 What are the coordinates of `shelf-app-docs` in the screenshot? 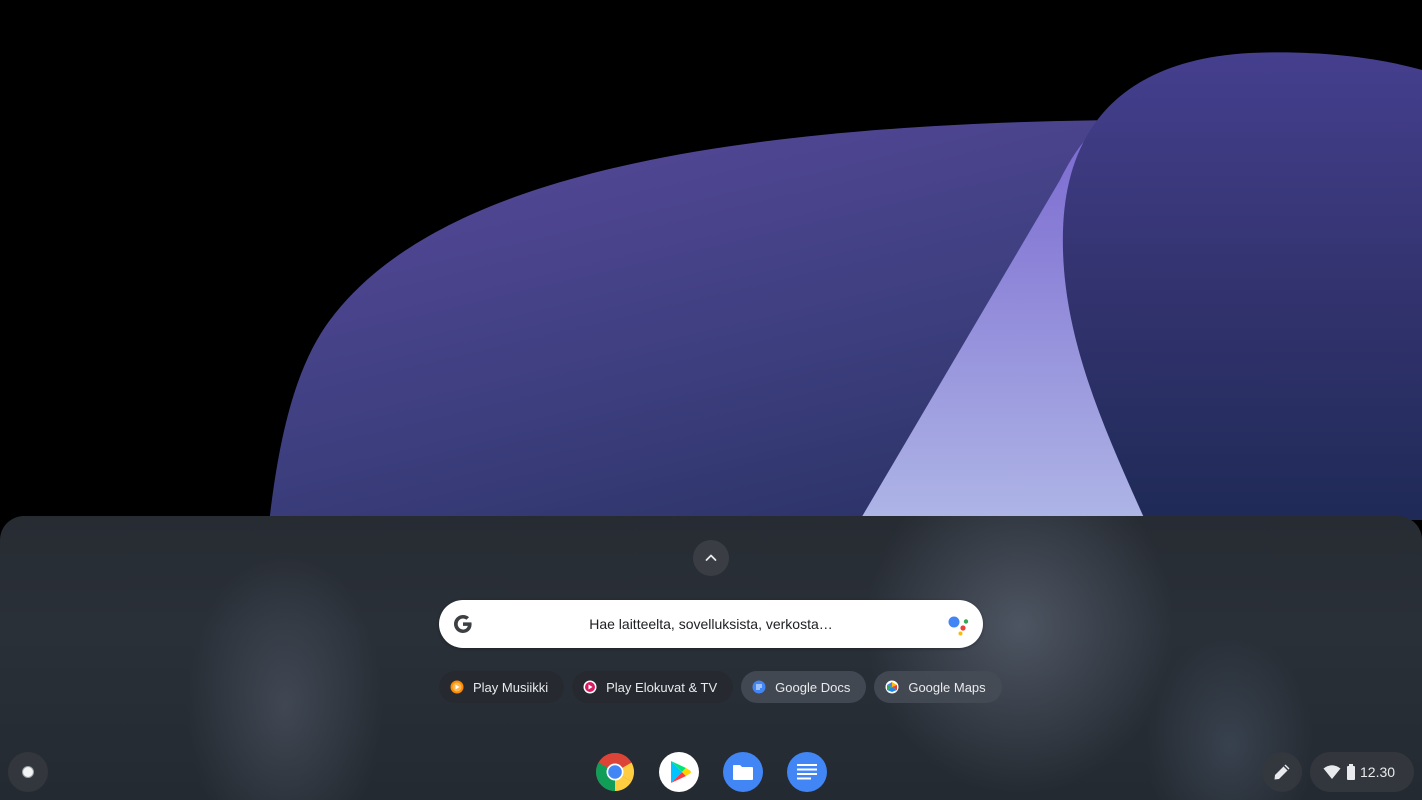 It's located at (807, 772).